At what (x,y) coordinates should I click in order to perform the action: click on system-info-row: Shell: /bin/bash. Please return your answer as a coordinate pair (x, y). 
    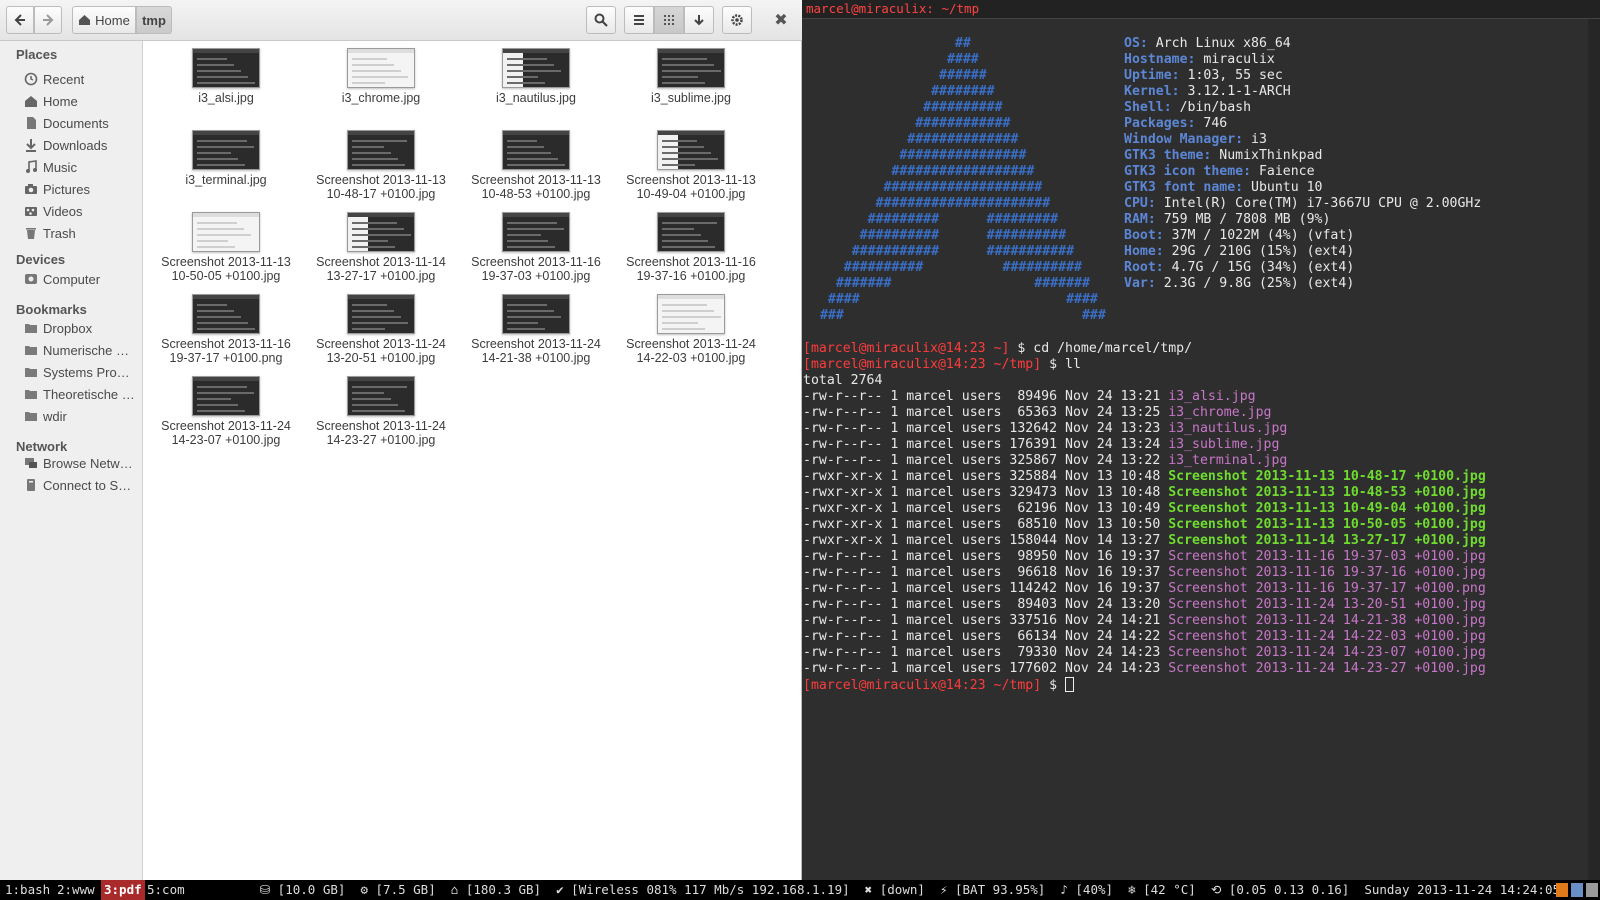
    Looking at the image, I should click on (1188, 107).